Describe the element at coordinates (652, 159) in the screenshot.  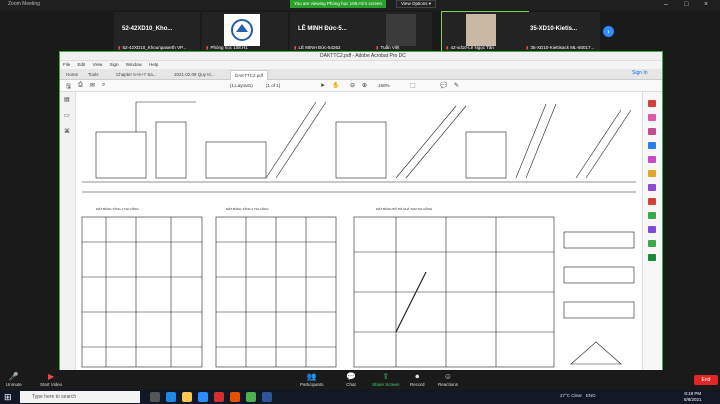
I see `combine-icon` at that location.